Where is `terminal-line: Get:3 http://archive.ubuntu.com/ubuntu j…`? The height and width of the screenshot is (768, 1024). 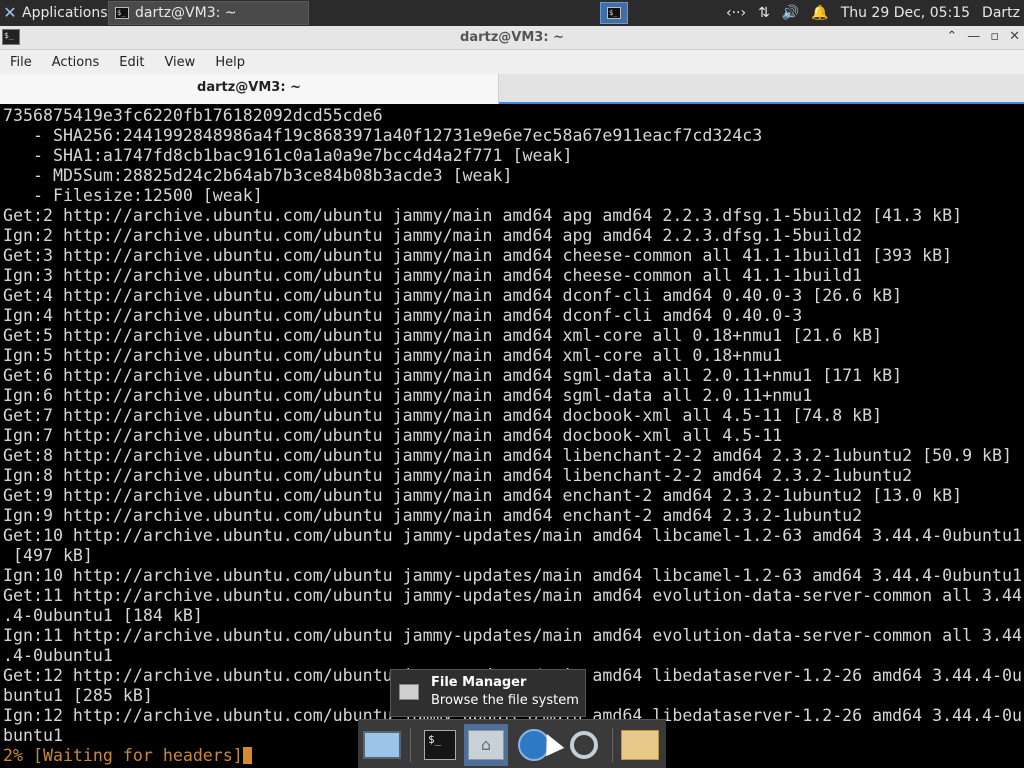 terminal-line: Get:3 http://archive.ubuntu.com/ubuntu j… is located at coordinates (478, 255).